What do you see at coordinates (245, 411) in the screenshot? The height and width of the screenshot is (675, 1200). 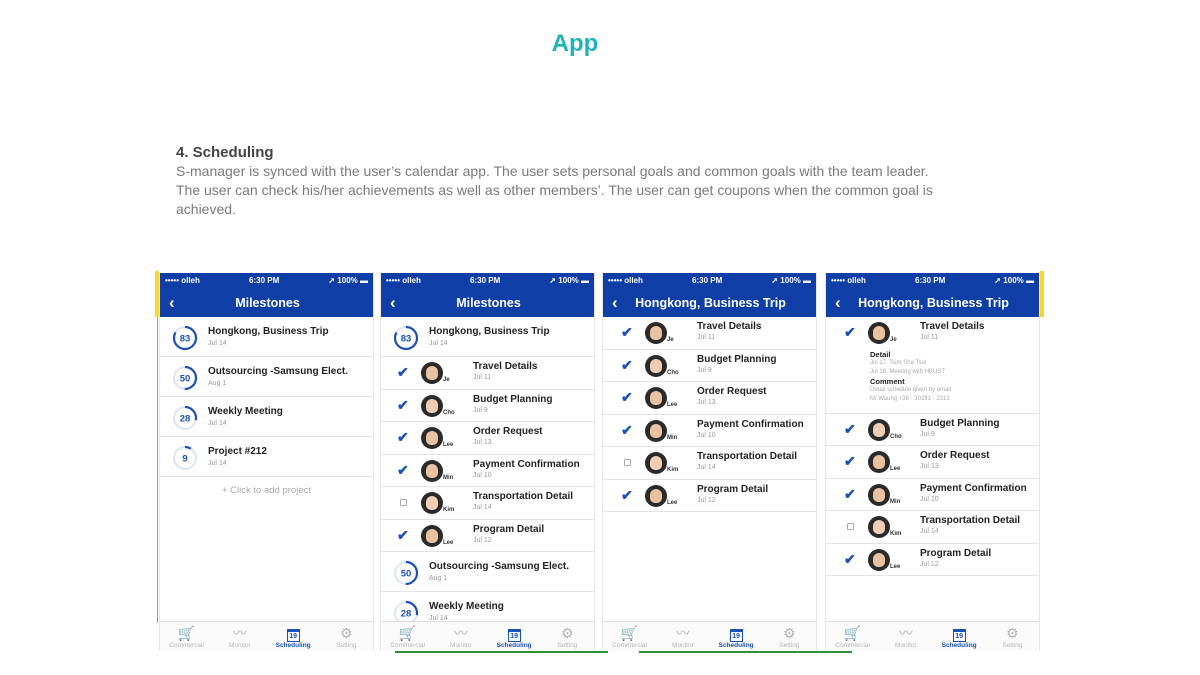 I see `milestone-name: Weekly Meeting` at bounding box center [245, 411].